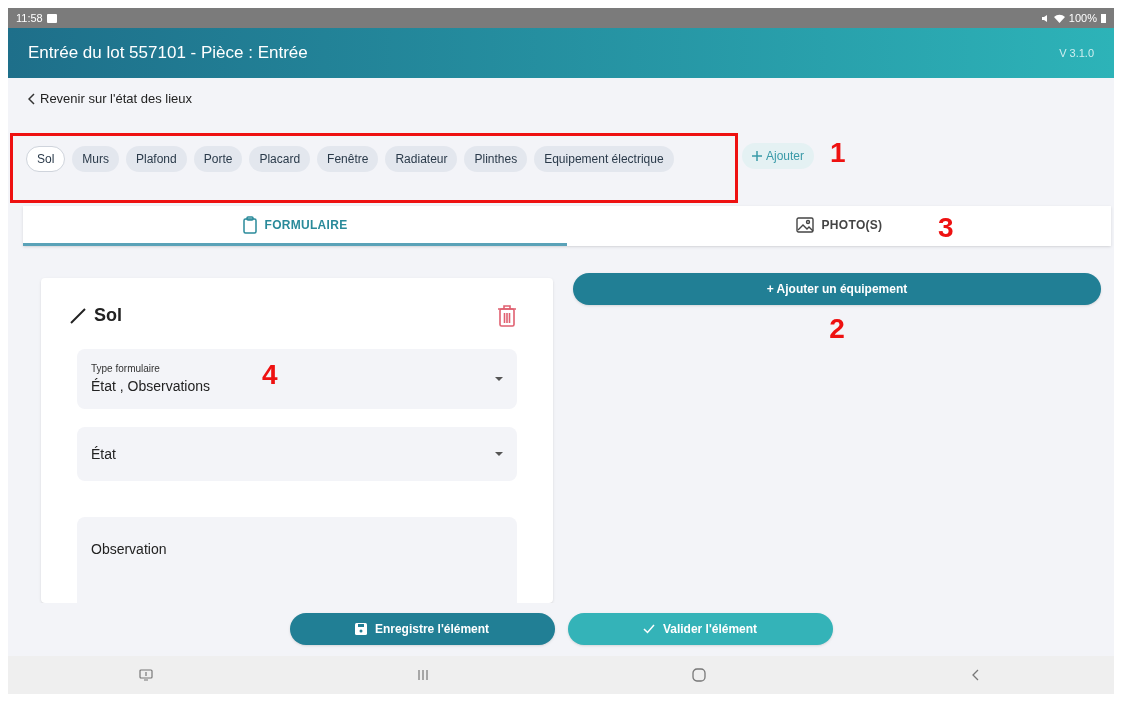 The height and width of the screenshot is (702, 1122). I want to click on save-icon, so click(360, 628).